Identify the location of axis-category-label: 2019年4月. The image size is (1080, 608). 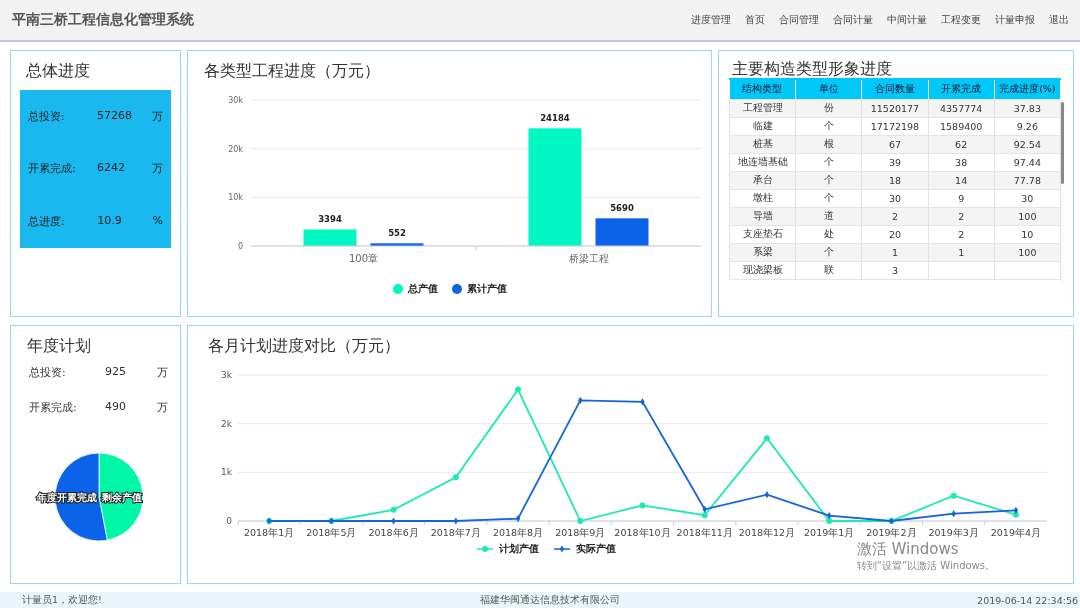
(1015, 532).